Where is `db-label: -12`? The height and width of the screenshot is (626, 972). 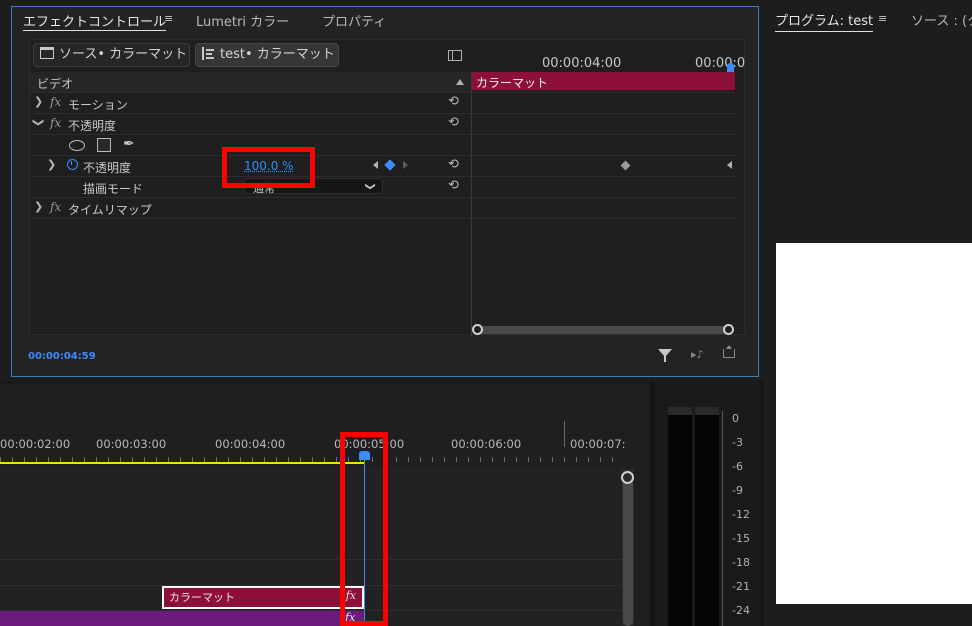 db-label: -12 is located at coordinates (741, 514).